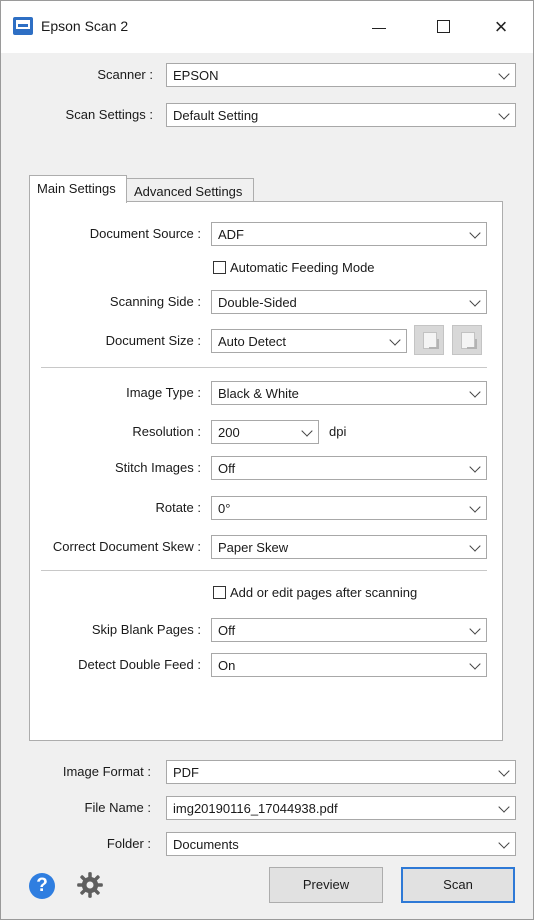  What do you see at coordinates (227, 468) in the screenshot?
I see `stitch-images-value: Off` at bounding box center [227, 468].